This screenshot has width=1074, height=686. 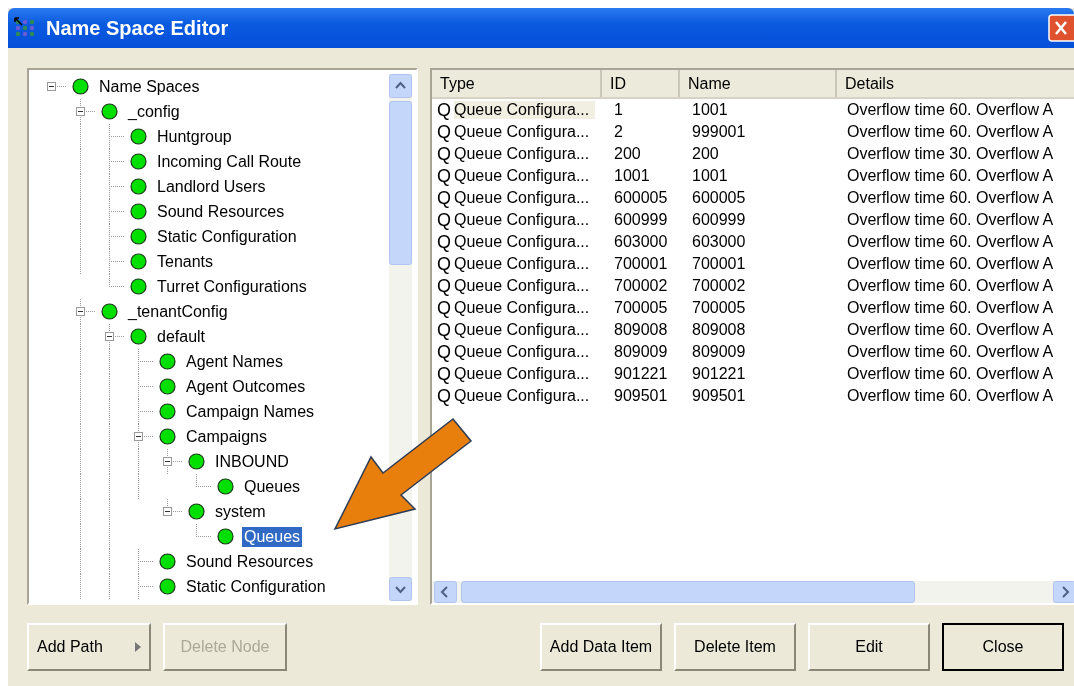 What do you see at coordinates (194, 136) in the screenshot?
I see `tree-item: Huntgroup` at bounding box center [194, 136].